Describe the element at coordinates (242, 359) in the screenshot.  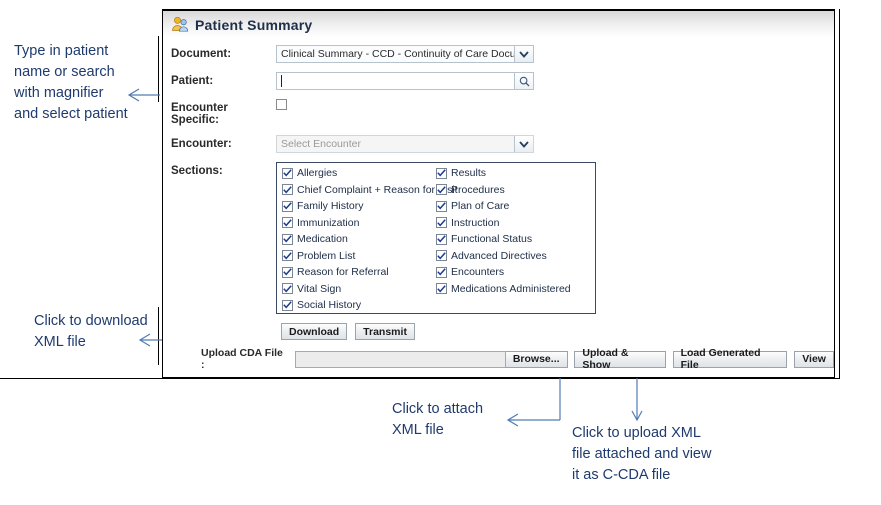
I see `upload-cda-file-label: Upload CDA File :` at that location.